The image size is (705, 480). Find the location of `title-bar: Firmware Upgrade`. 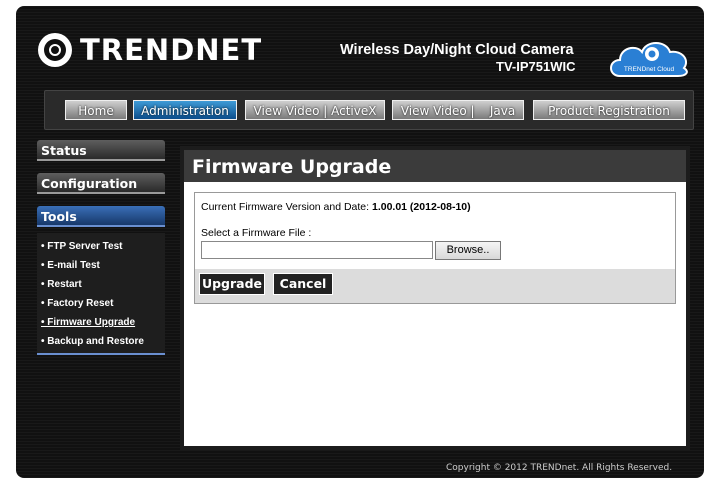

title-bar: Firmware Upgrade is located at coordinates (435, 166).